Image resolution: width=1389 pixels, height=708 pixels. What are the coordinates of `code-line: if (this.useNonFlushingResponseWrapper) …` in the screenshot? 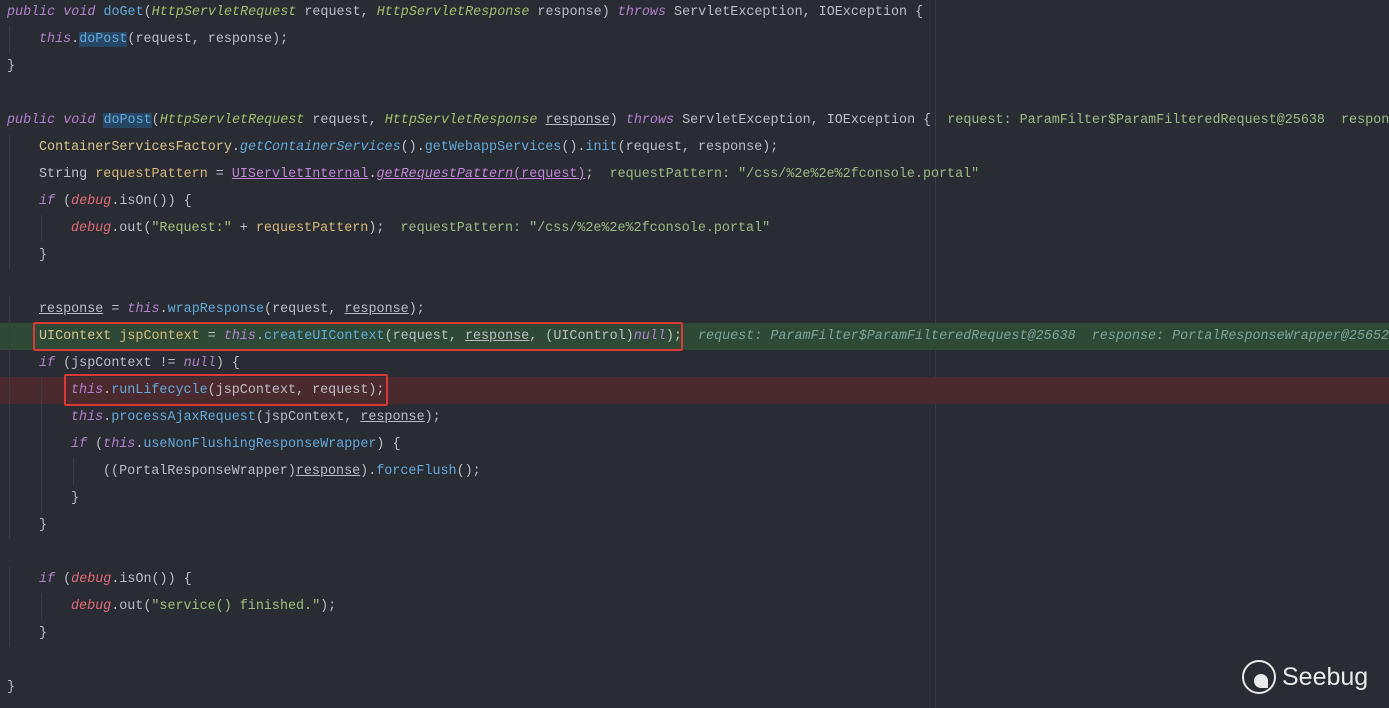 It's located at (694, 444).